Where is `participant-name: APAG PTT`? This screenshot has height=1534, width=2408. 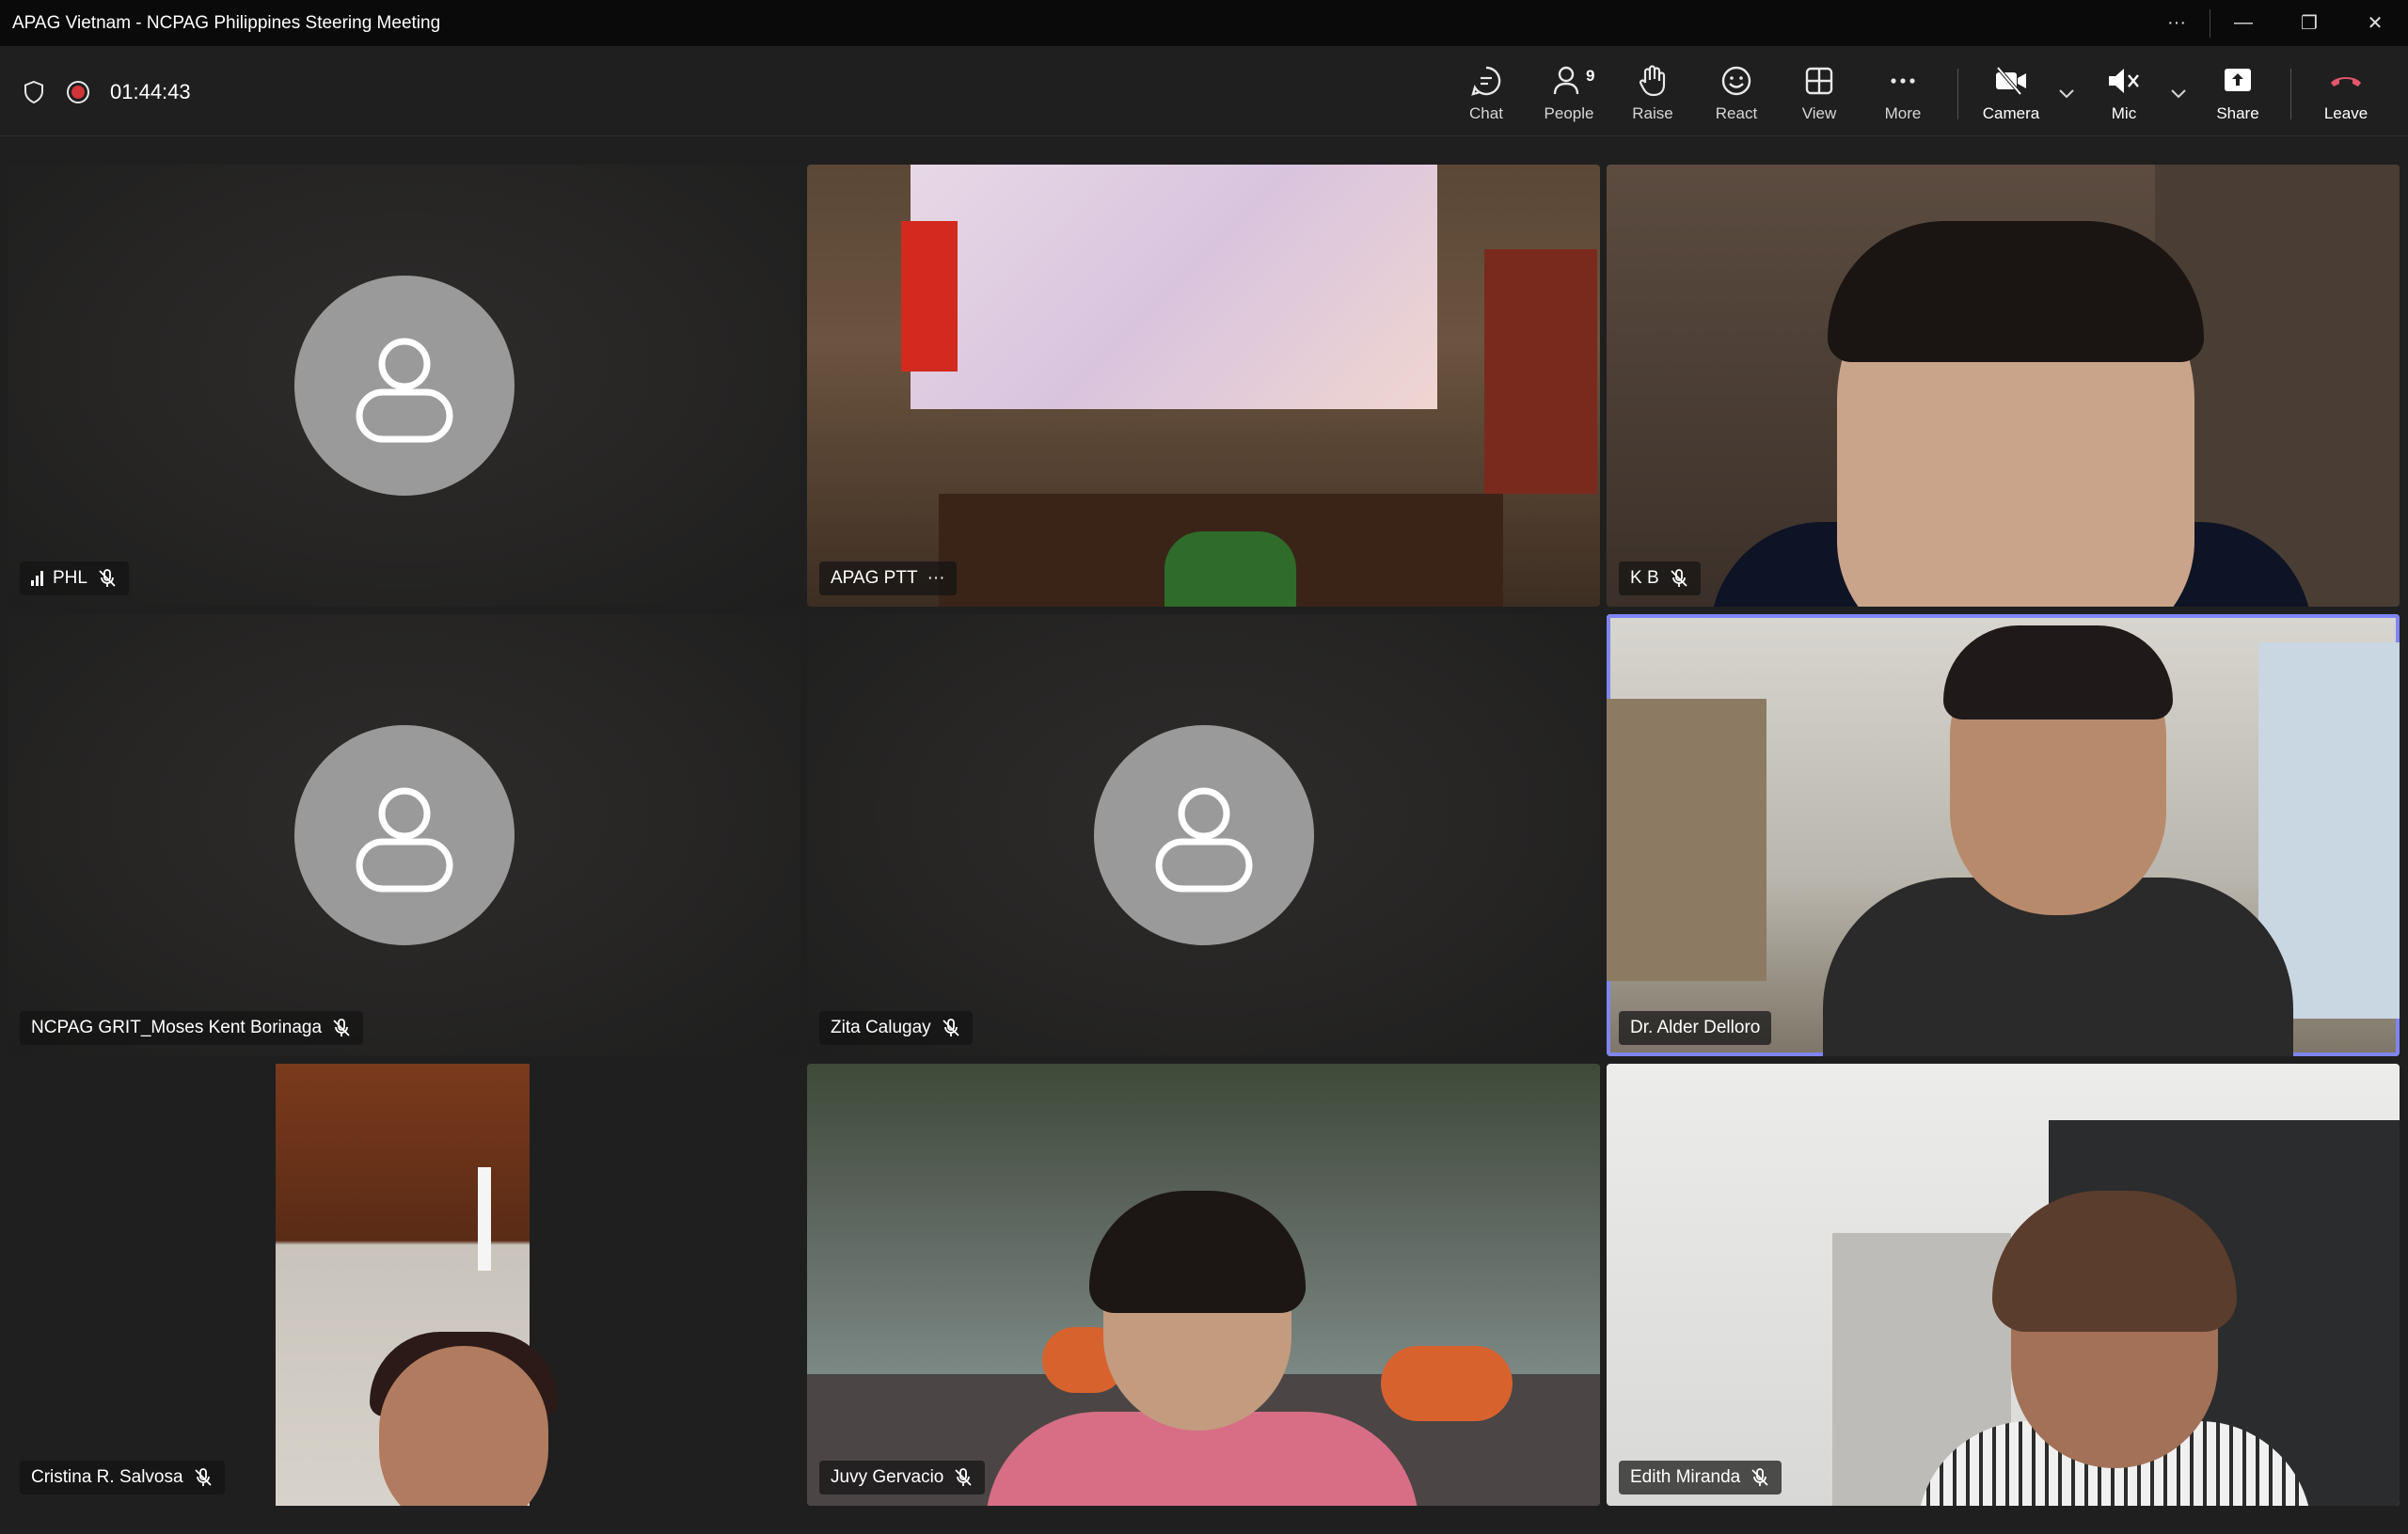 participant-name: APAG PTT is located at coordinates (875, 578).